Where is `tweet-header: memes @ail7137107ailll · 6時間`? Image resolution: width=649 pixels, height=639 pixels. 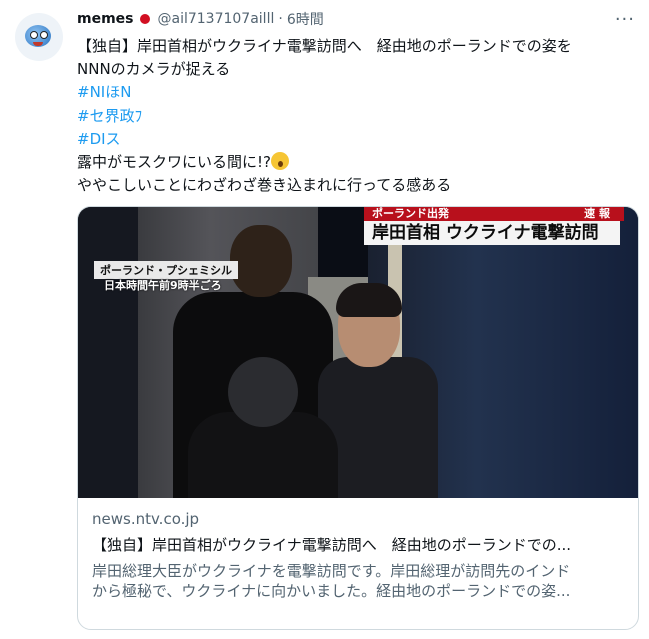
tweet-header: memes @ail7137107ailll · 6時間 is located at coordinates (200, 19).